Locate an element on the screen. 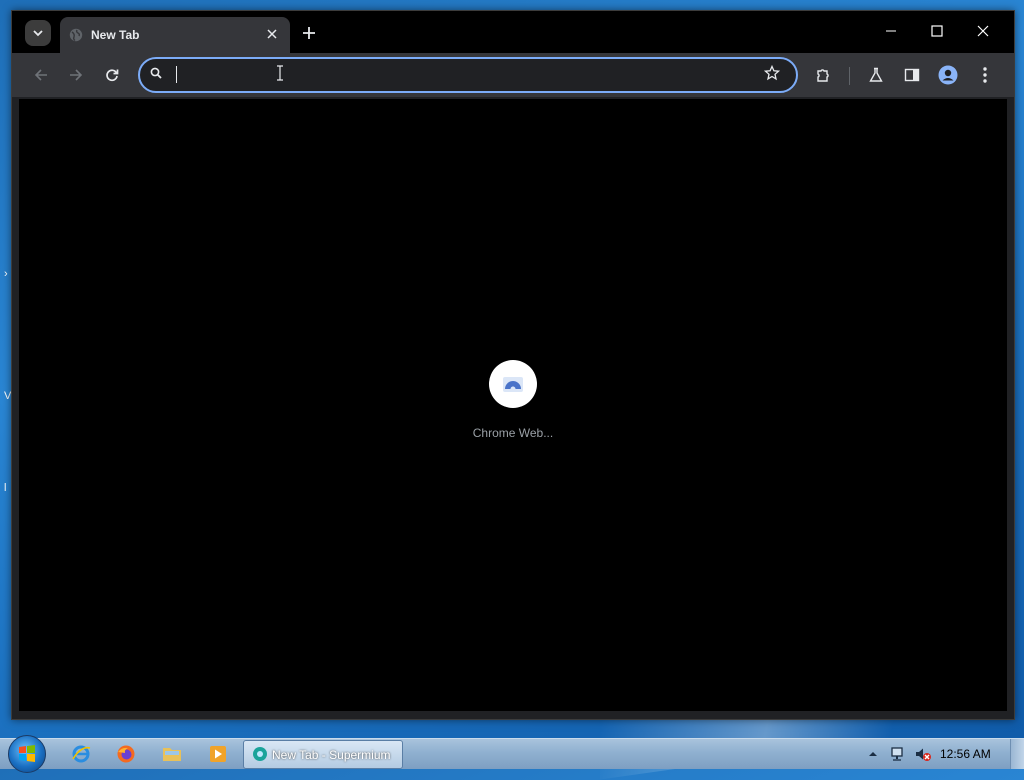 The height and width of the screenshot is (780, 1024). globe-icon is located at coordinates (76, 35).